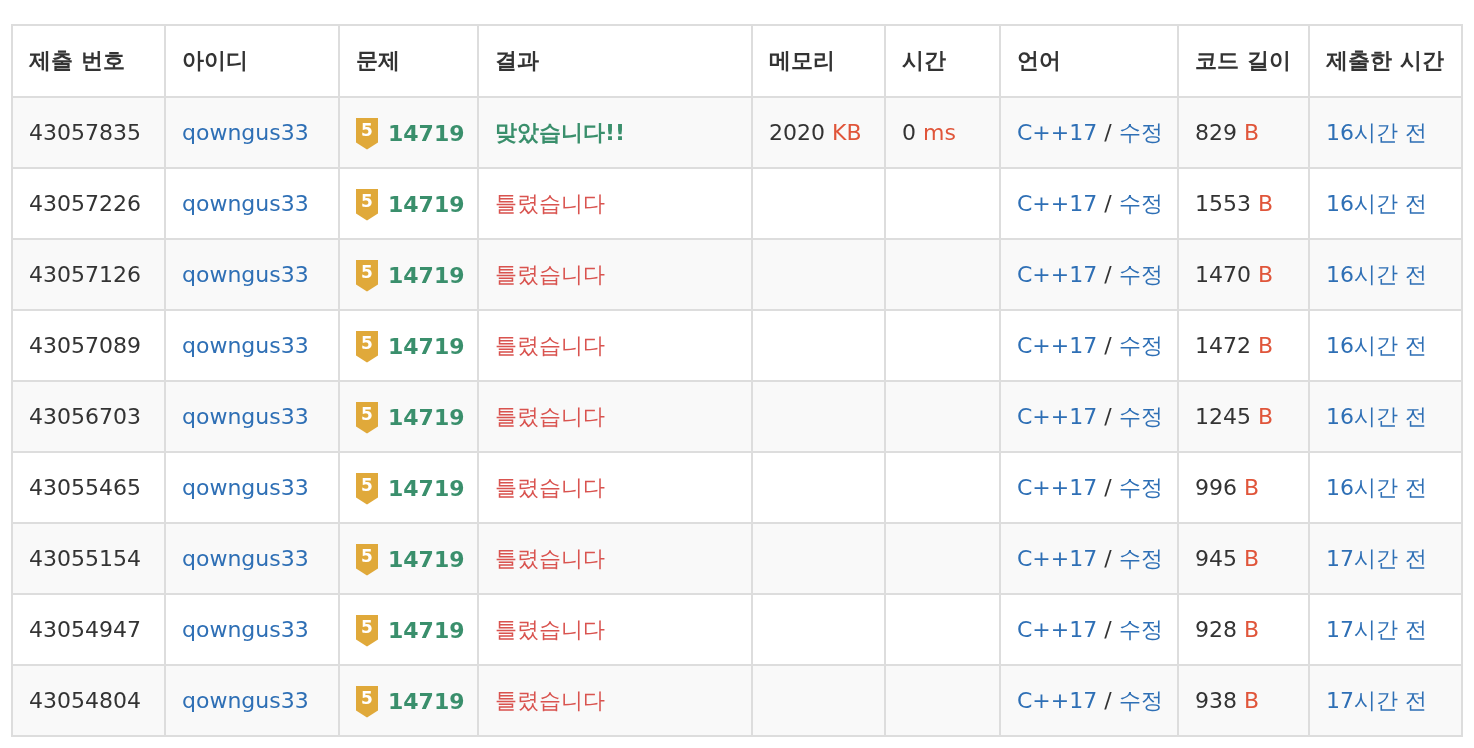  Describe the element at coordinates (1216, 132) in the screenshot. I see `code-length-value: 829` at that location.